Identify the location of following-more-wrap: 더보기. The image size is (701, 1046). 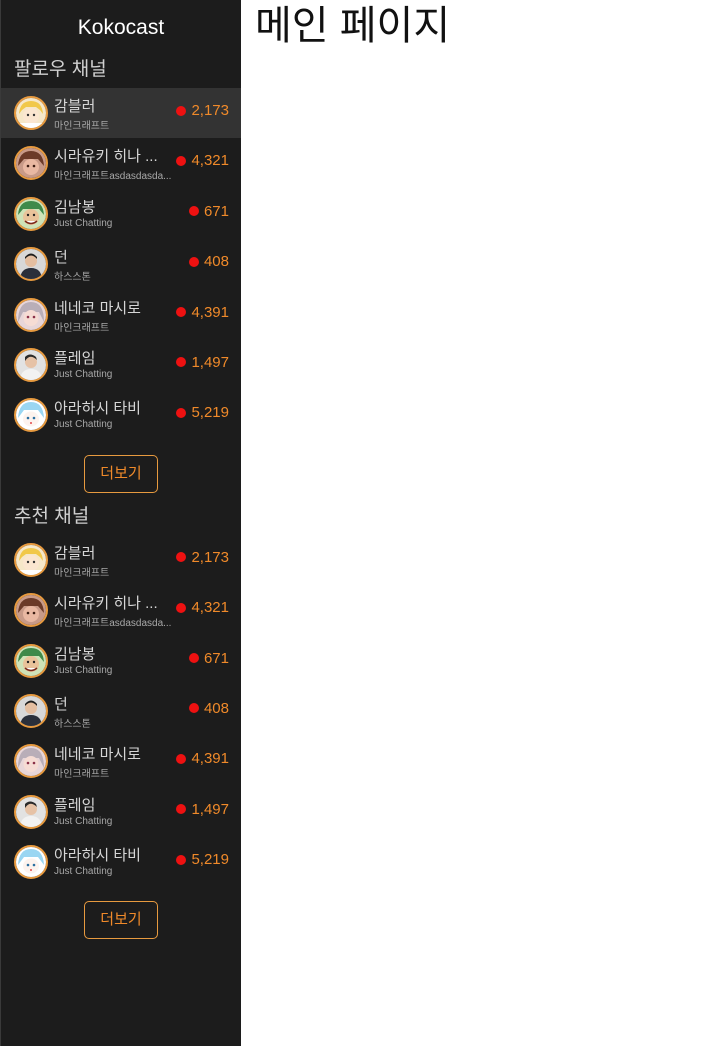
(121, 471).